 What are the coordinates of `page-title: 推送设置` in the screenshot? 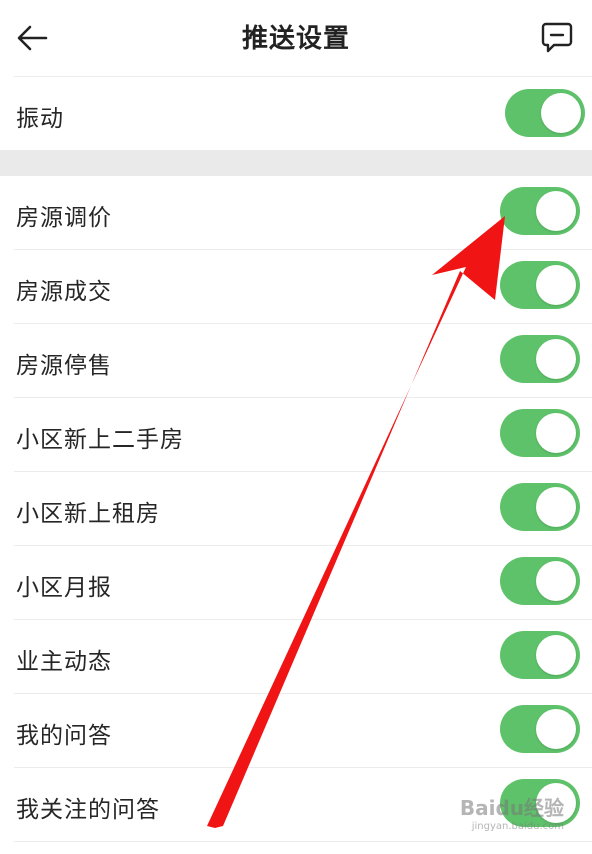 It's located at (295, 39).